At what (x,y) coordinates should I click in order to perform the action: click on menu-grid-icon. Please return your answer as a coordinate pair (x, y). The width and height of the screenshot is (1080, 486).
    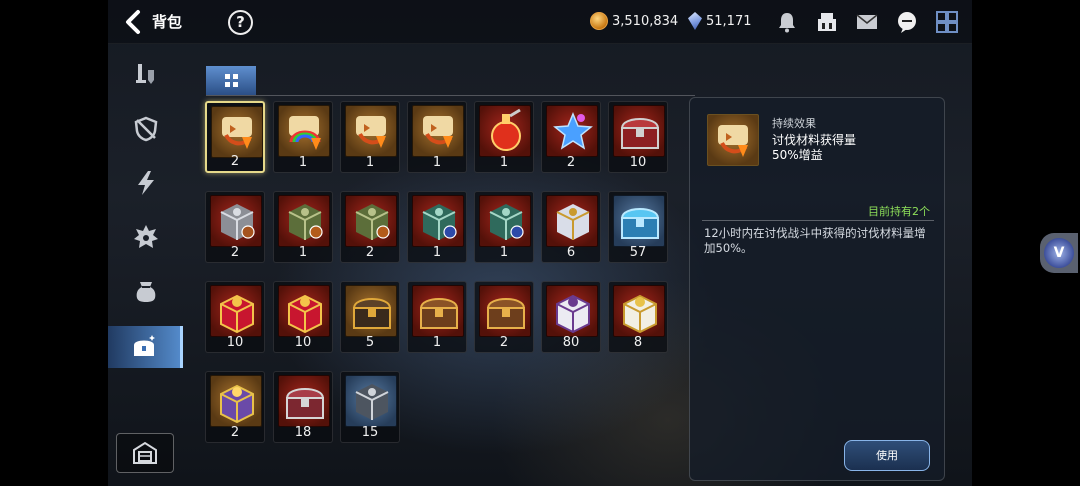
    Looking at the image, I should click on (947, 22).